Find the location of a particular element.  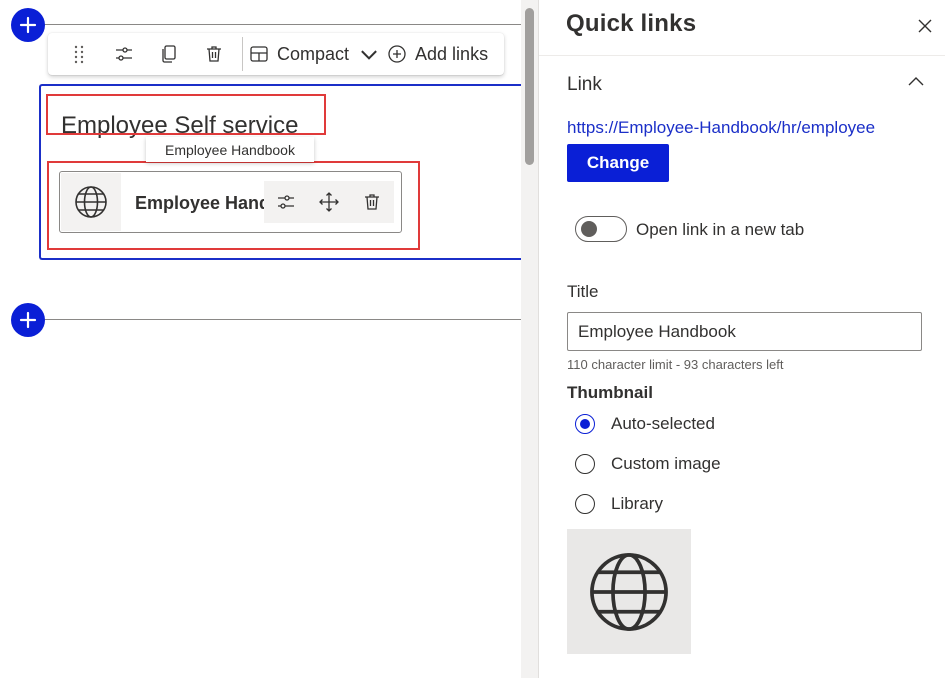

delete-webpart-button is located at coordinates (213, 54).